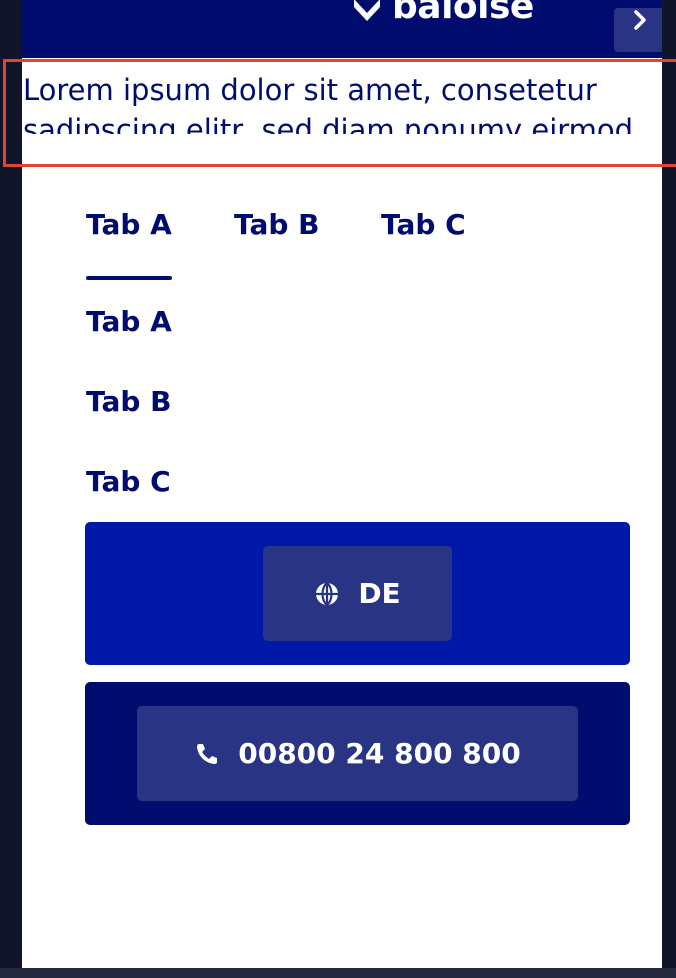 The height and width of the screenshot is (978, 676). What do you see at coordinates (342, 29) in the screenshot?
I see `header-bar: baloise` at bounding box center [342, 29].